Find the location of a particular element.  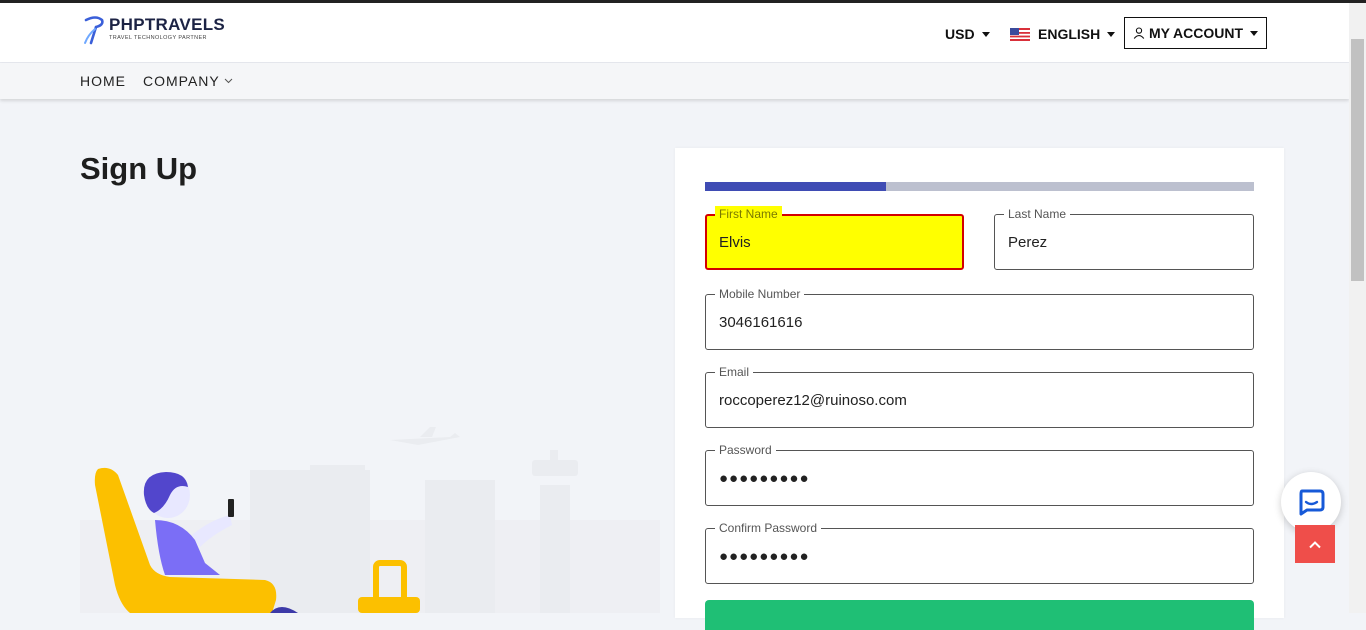

travel-illustration is located at coordinates (370, 520).